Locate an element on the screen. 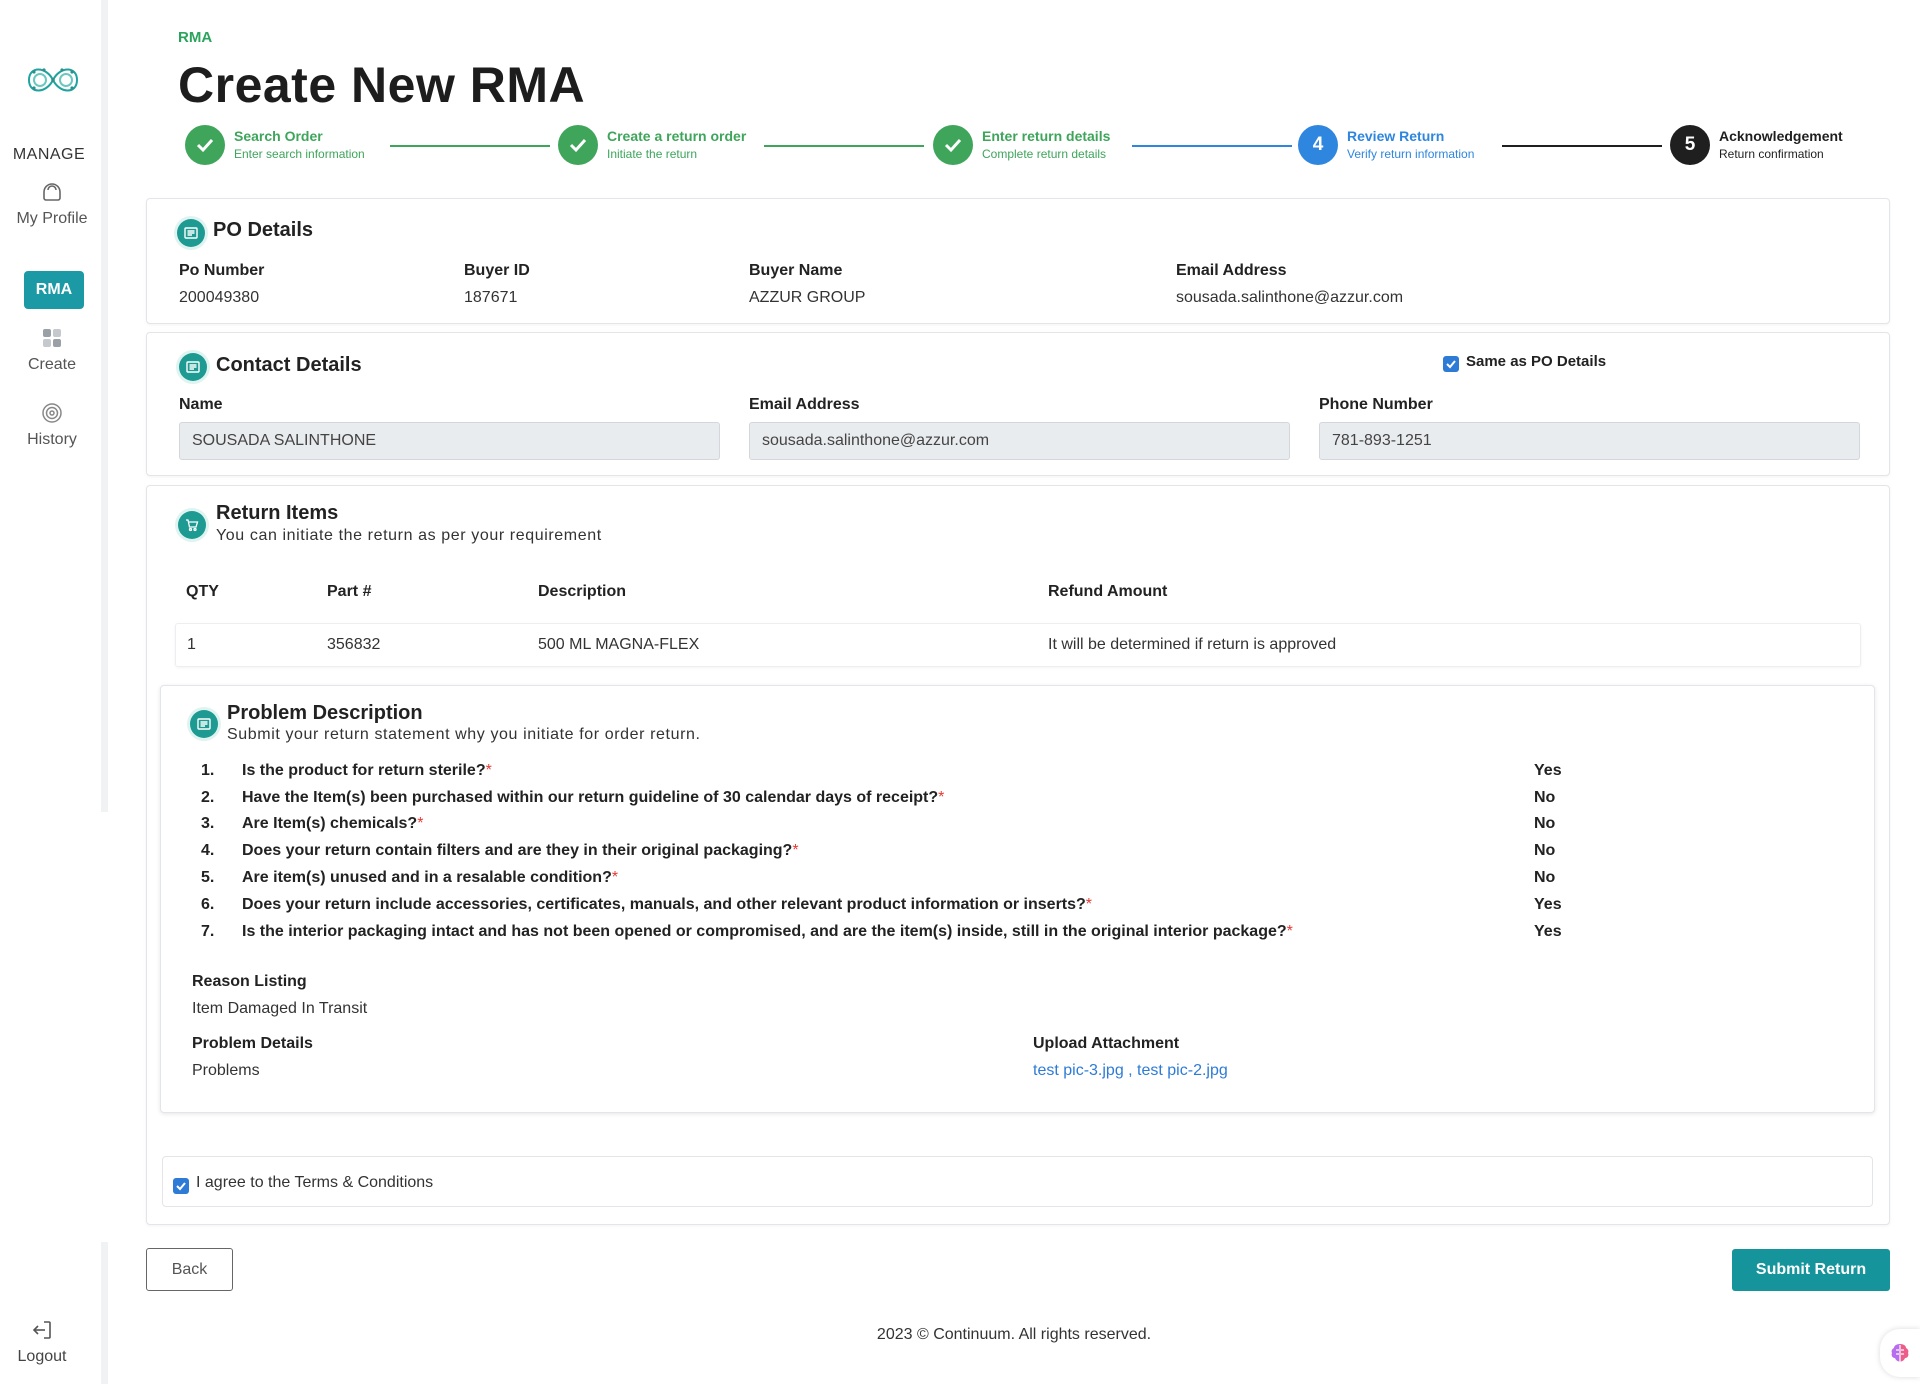 The image size is (1920, 1384). sidebar-item-label: Create is located at coordinates (52, 364).